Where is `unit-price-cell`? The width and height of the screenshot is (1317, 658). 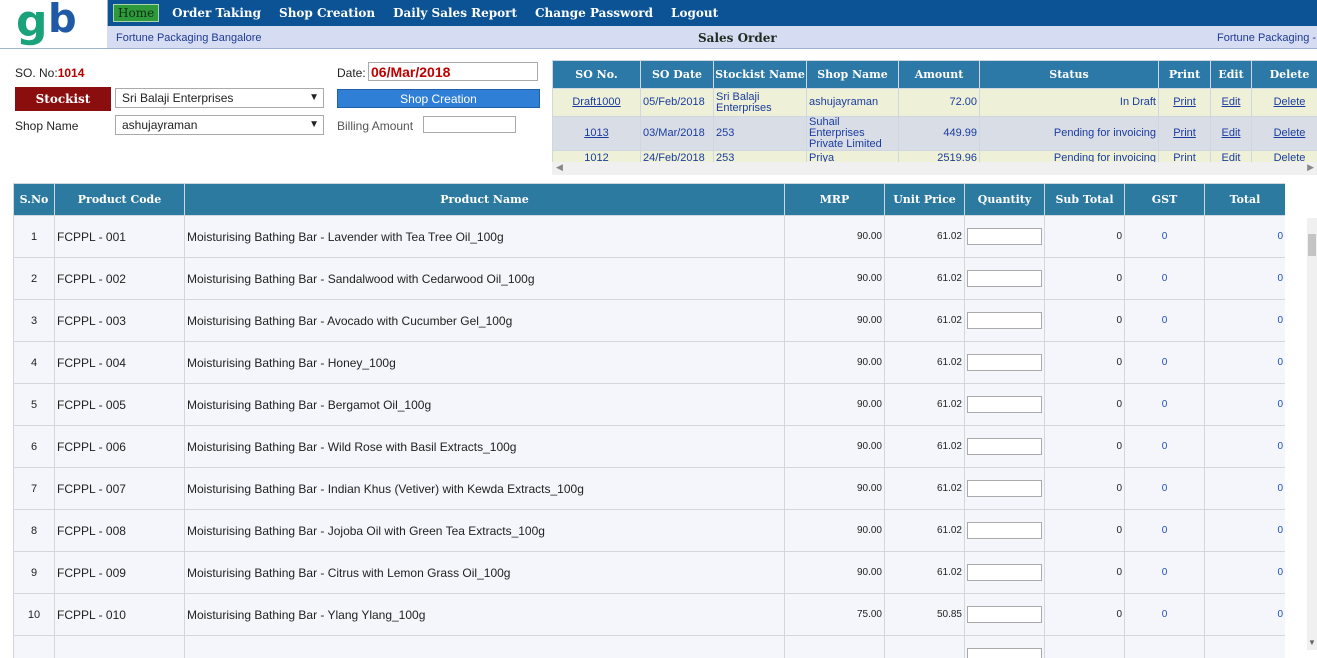
unit-price-cell is located at coordinates (924, 646).